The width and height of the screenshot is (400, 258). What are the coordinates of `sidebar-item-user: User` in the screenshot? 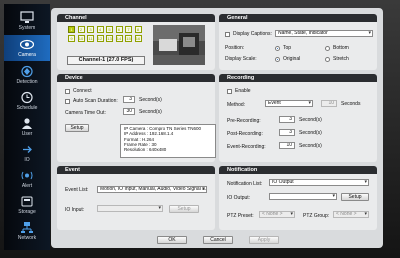 It's located at (27, 127).